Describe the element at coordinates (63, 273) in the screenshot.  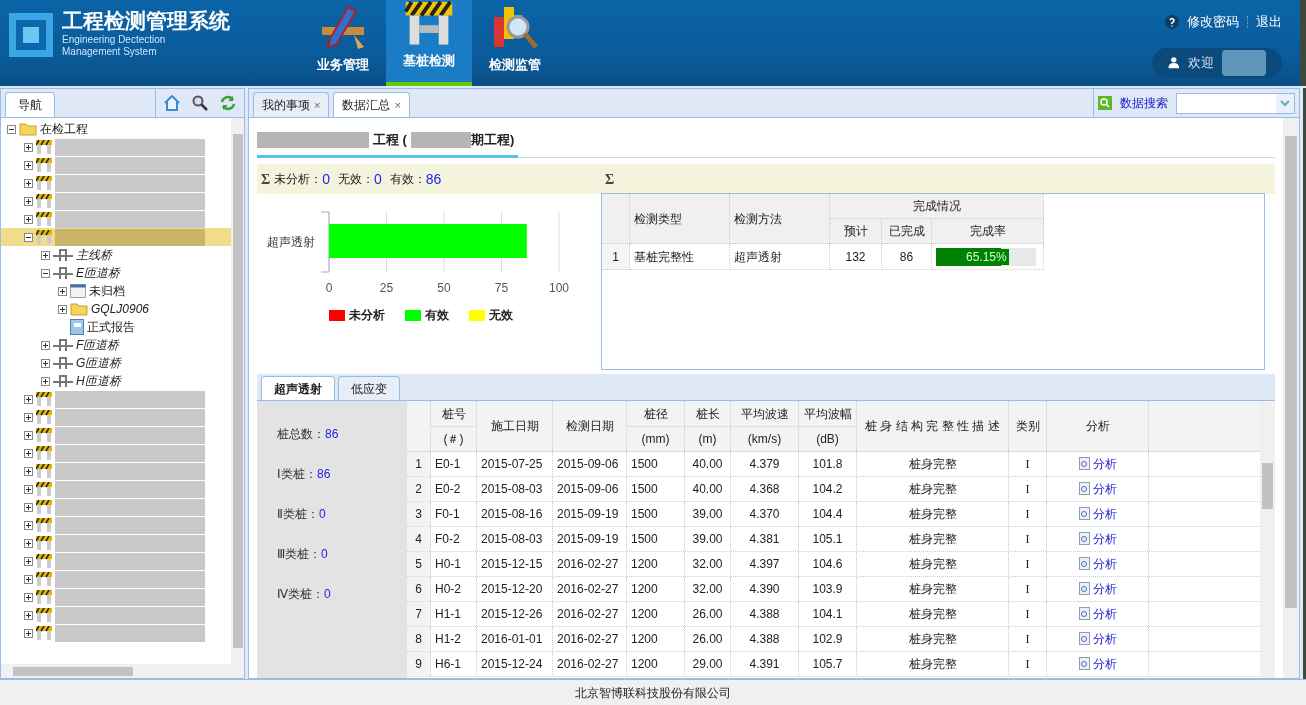
I see `bridge-icon` at that location.